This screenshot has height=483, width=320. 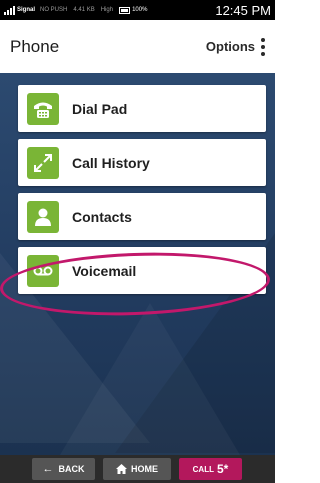 What do you see at coordinates (263, 46) in the screenshot?
I see `more-vert-icon` at bounding box center [263, 46].